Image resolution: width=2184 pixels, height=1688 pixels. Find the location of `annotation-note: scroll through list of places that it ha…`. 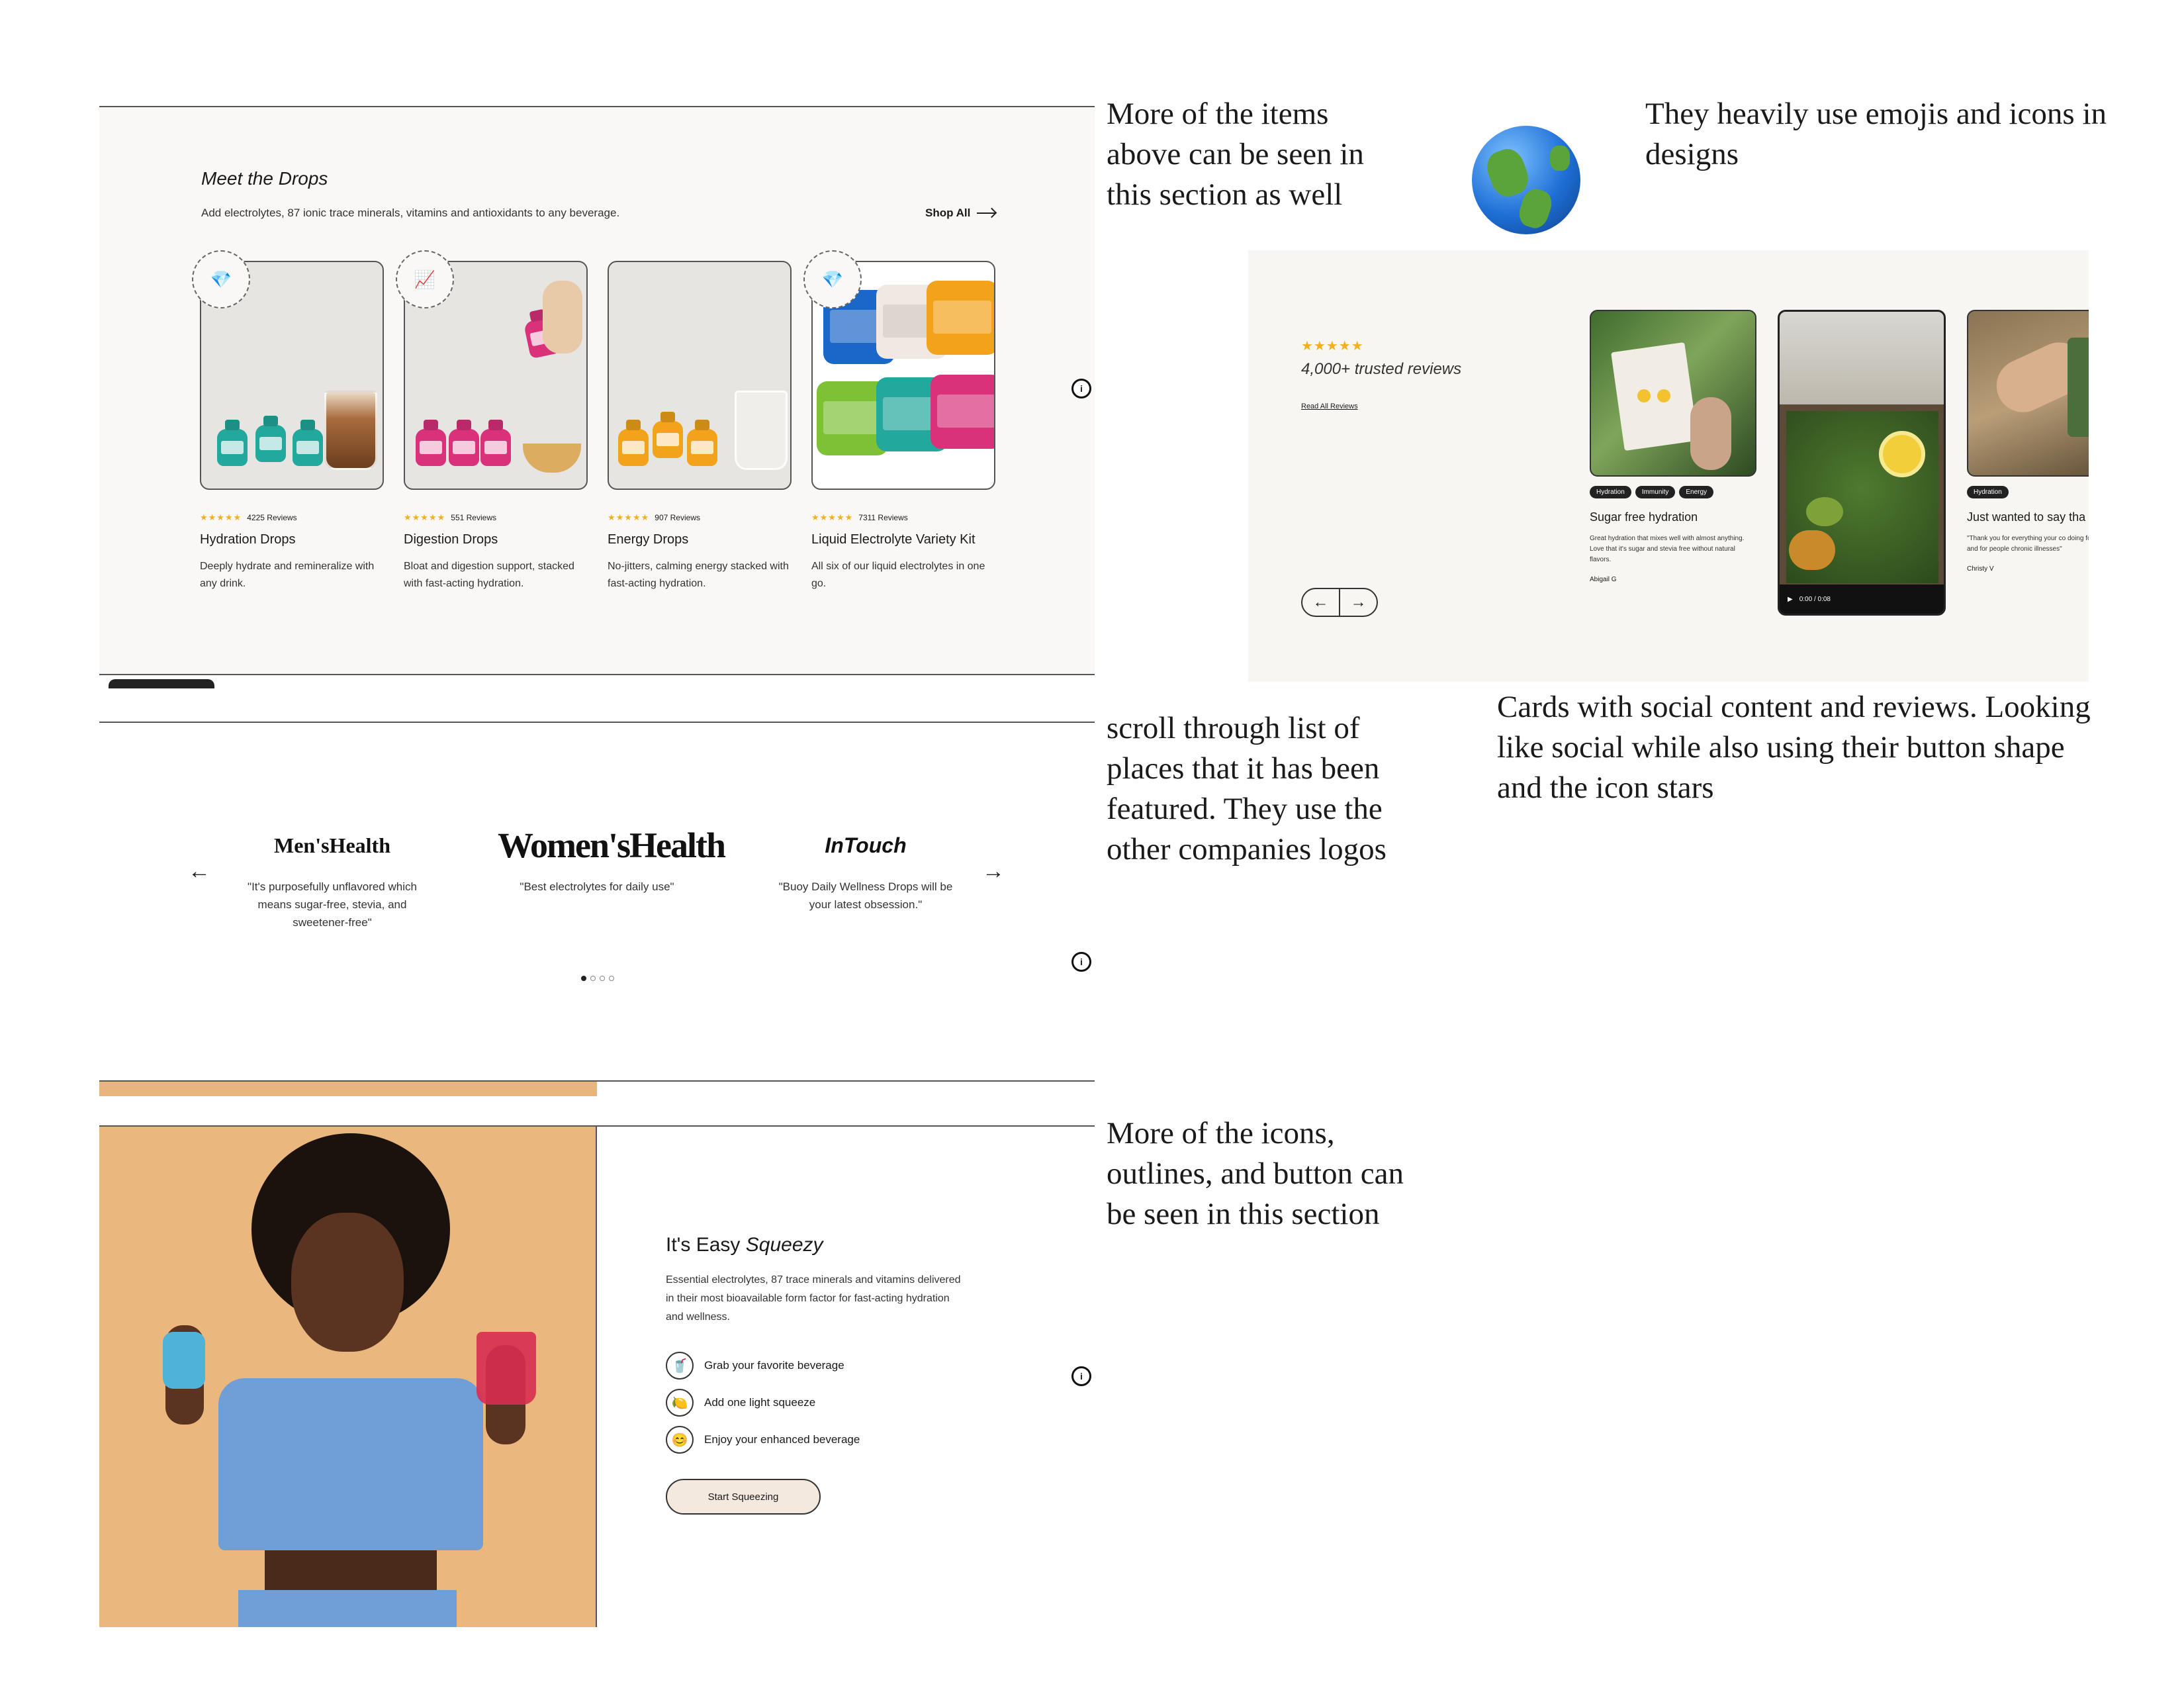

annotation-note: scroll through list of places that it ha… is located at coordinates (1247, 789).